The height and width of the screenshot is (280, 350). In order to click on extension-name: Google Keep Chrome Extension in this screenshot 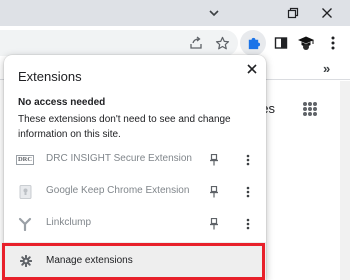, I will do `click(118, 190)`.